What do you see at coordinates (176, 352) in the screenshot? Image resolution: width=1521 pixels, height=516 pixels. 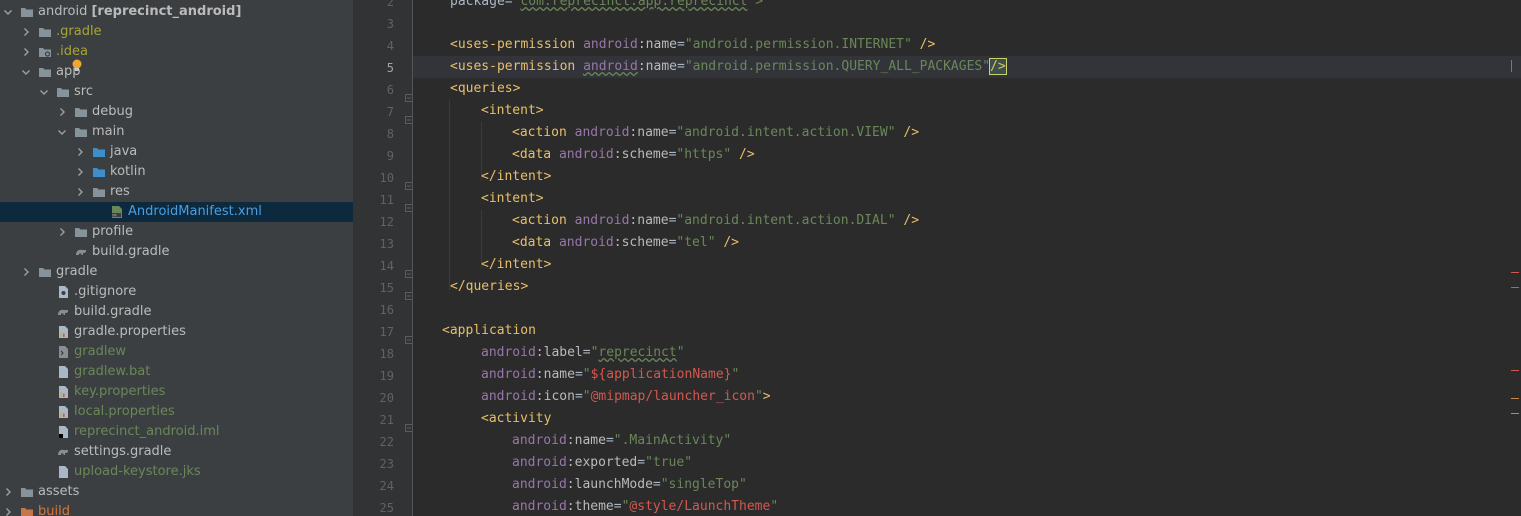 I see `tree-item: gradlew` at bounding box center [176, 352].